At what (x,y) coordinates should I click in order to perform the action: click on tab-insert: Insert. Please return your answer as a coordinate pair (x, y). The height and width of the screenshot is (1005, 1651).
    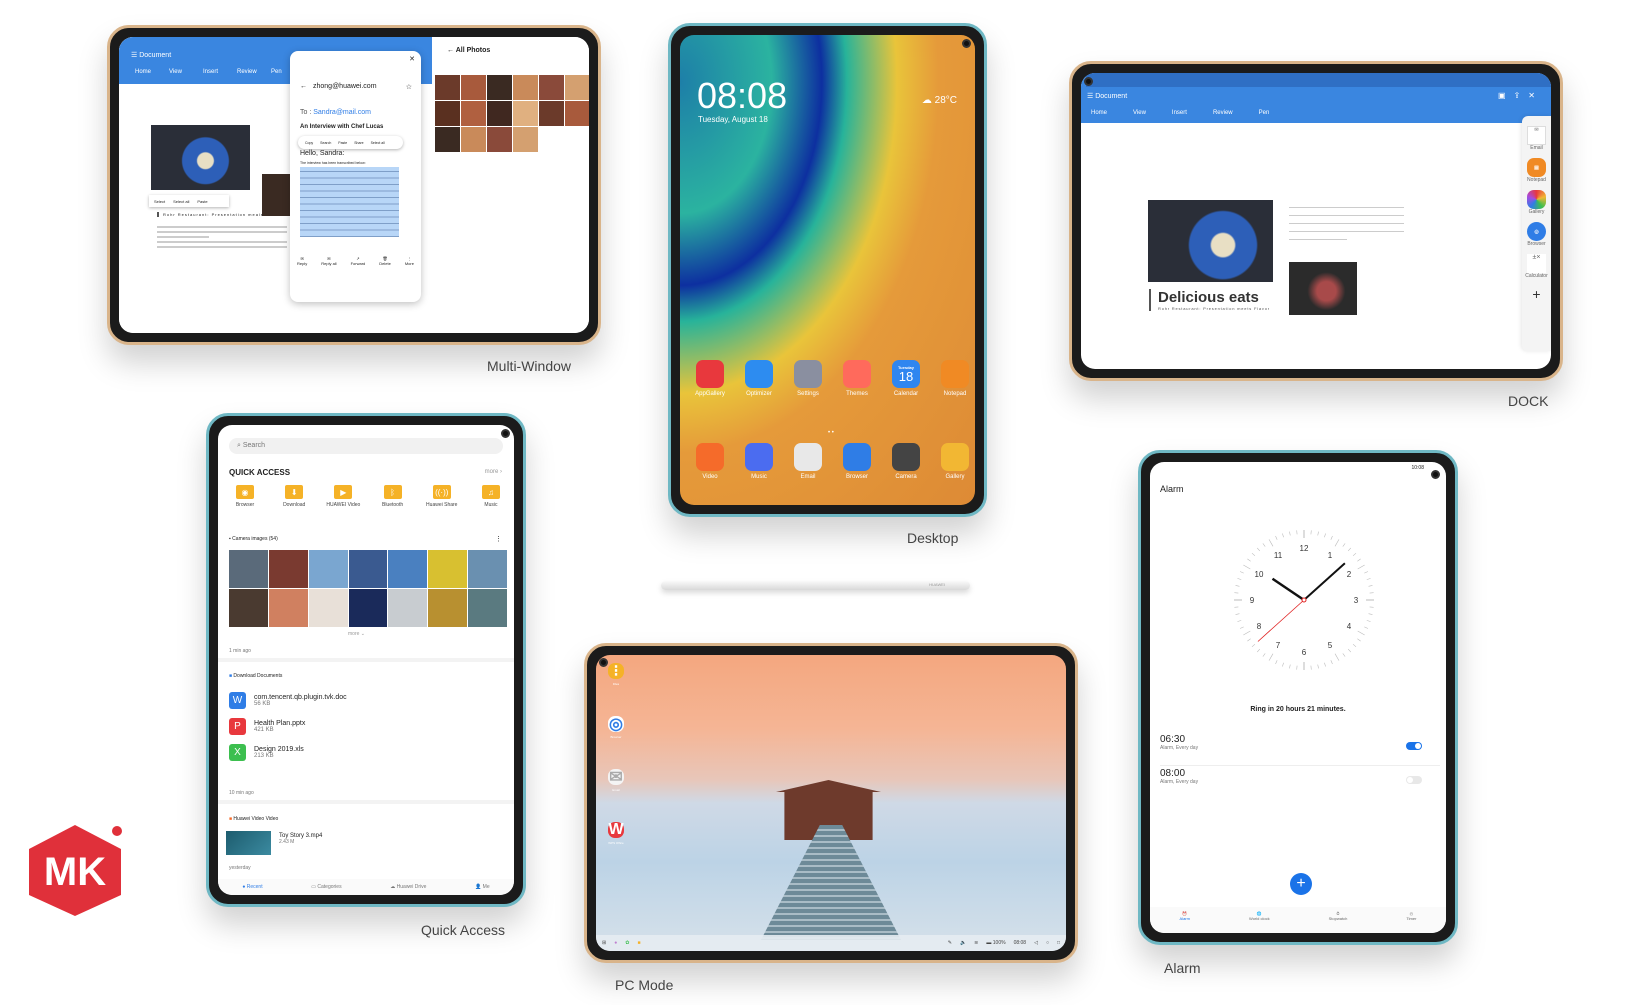
    Looking at the image, I should click on (220, 72).